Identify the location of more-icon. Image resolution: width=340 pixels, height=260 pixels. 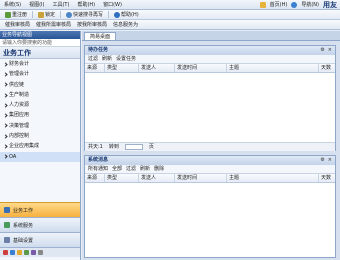
(40, 252).